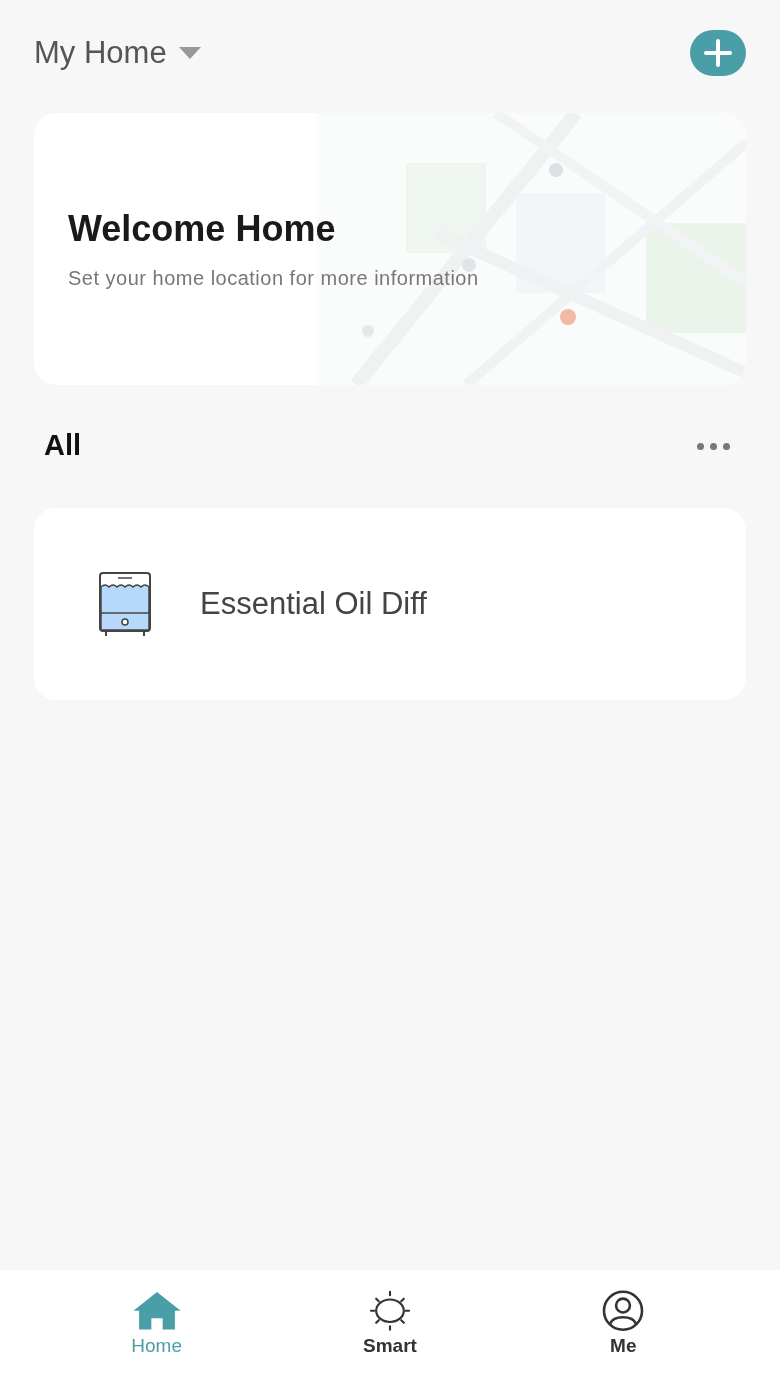 The height and width of the screenshot is (1387, 780). What do you see at coordinates (313, 603) in the screenshot?
I see `device-name: Essential Oil Diff` at bounding box center [313, 603].